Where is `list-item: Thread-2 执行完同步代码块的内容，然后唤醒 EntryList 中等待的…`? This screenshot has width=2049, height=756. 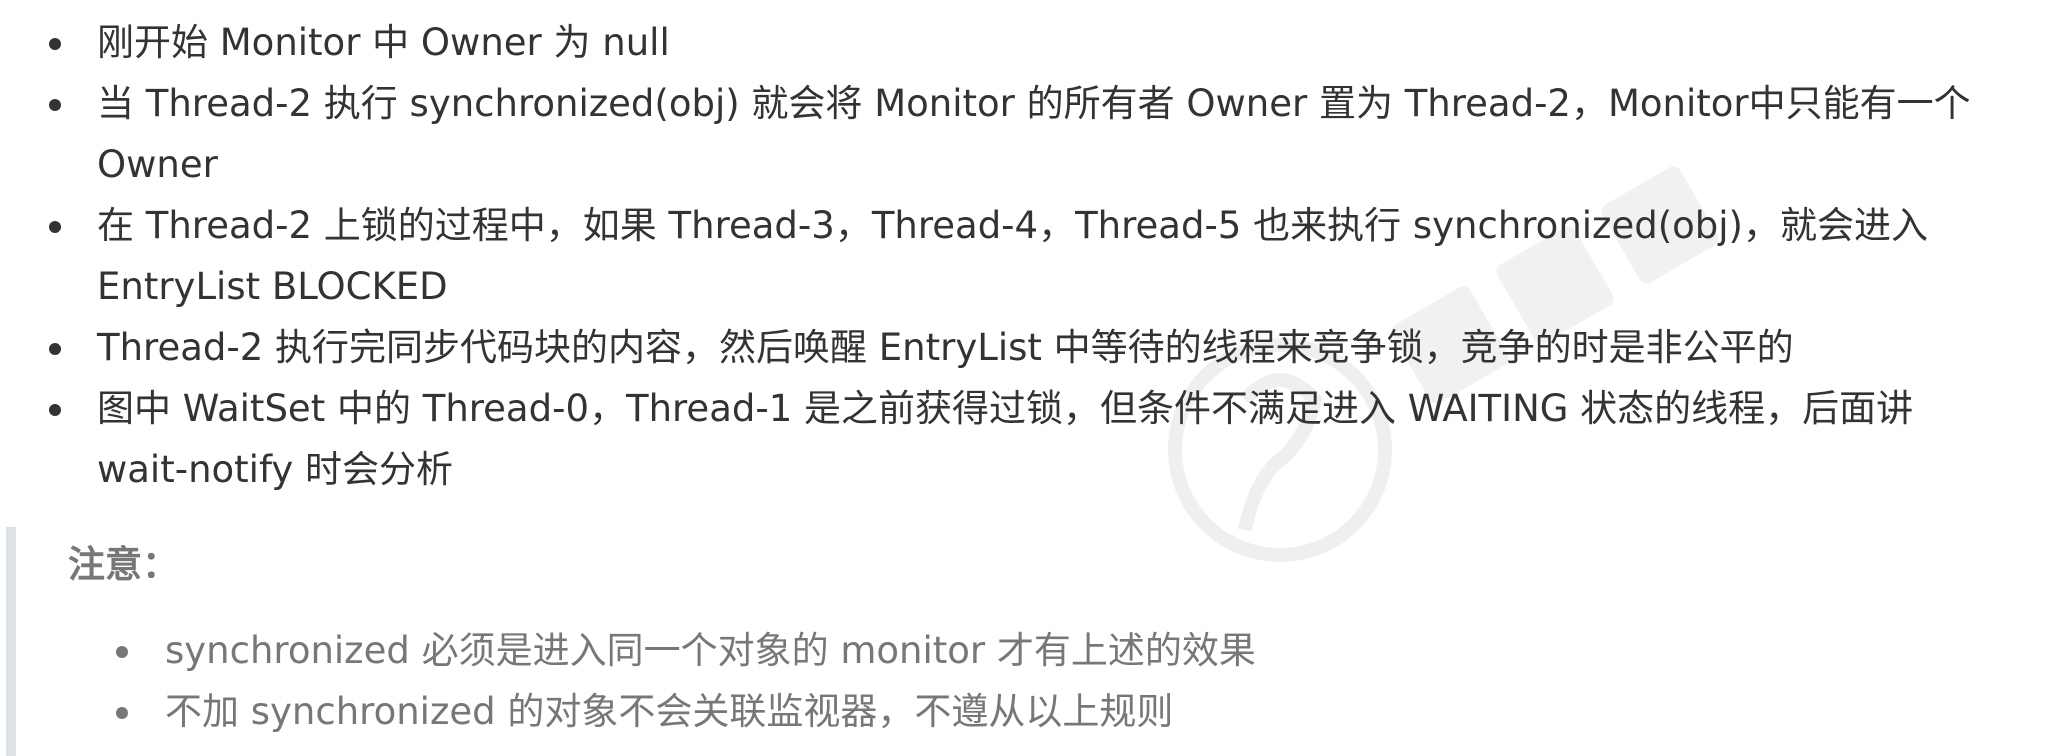 list-item: Thread-2 执行完同步代码块的内容，然后唤醒 EntryList 中等待的… is located at coordinates (1024, 347).